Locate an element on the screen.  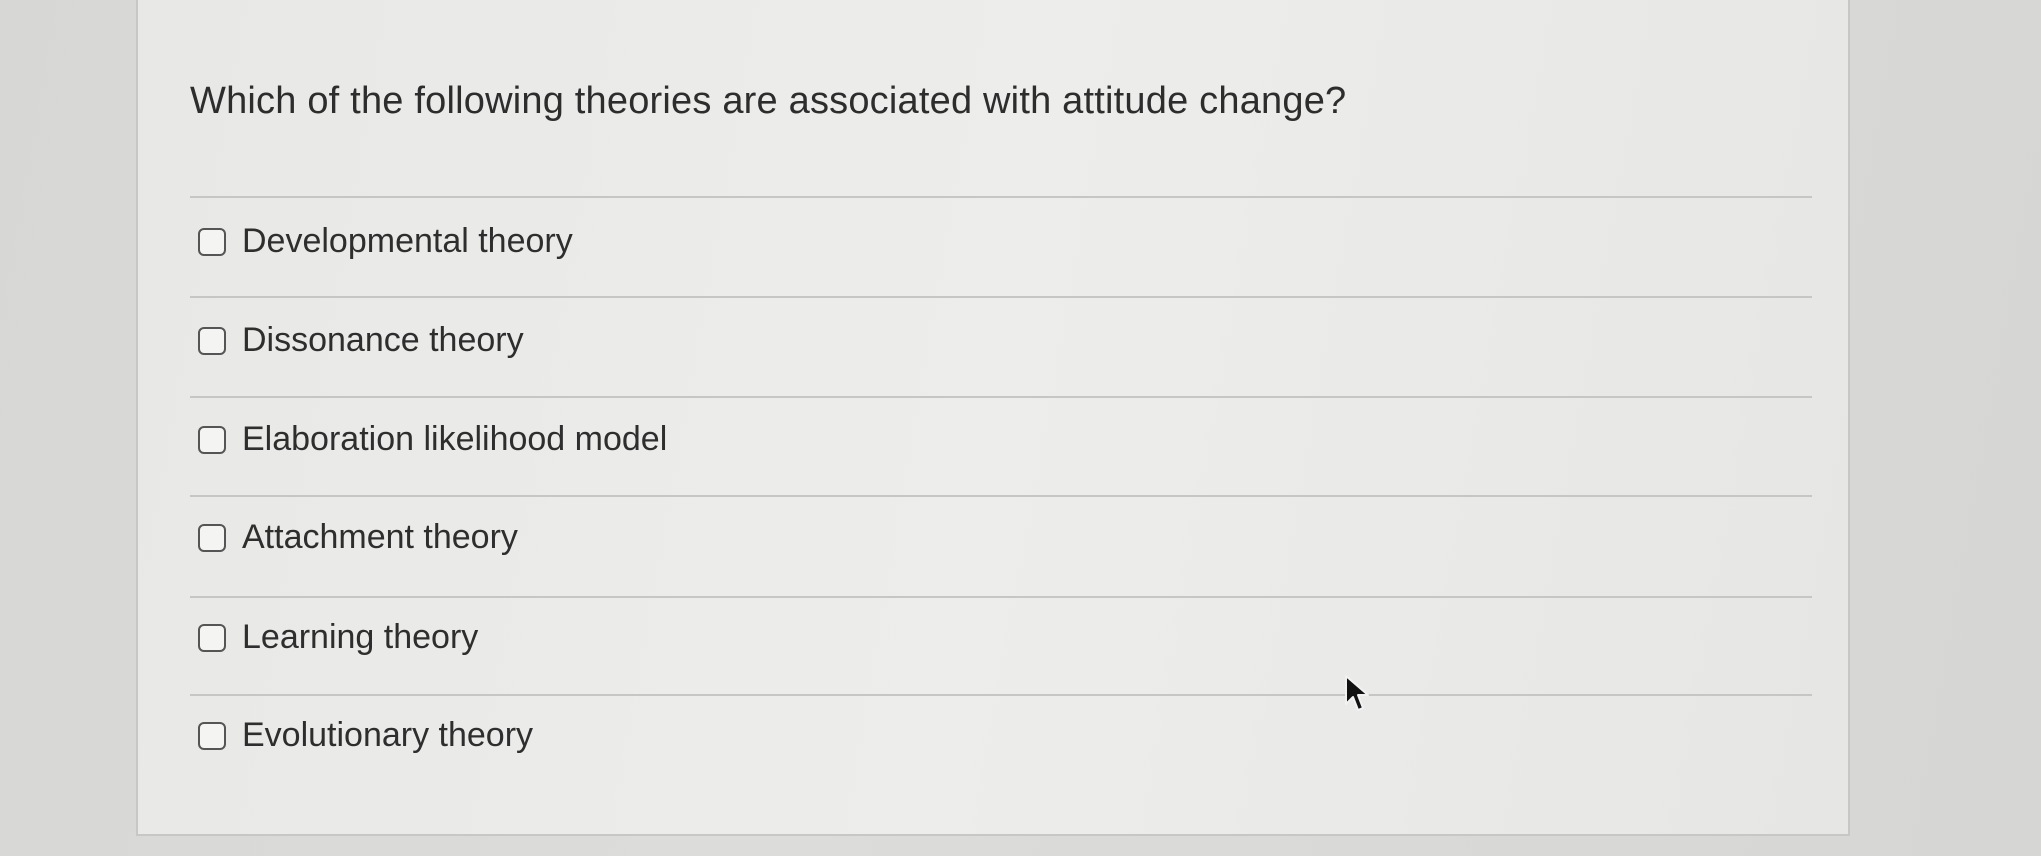
option-label: Learning theory is located at coordinates (360, 637).